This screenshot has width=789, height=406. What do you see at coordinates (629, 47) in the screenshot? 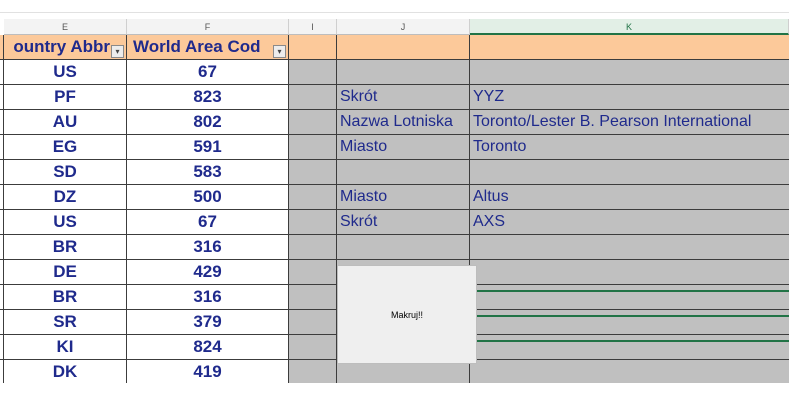
I see `cell-k-header` at bounding box center [629, 47].